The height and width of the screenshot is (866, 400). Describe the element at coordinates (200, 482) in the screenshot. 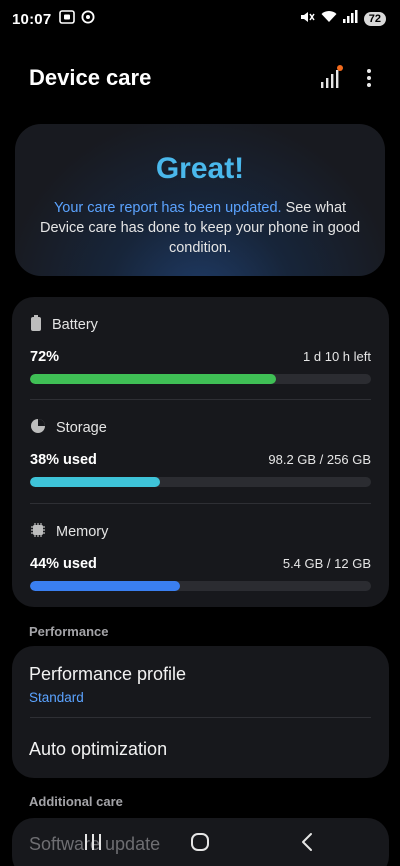

I see `storage-bar` at that location.